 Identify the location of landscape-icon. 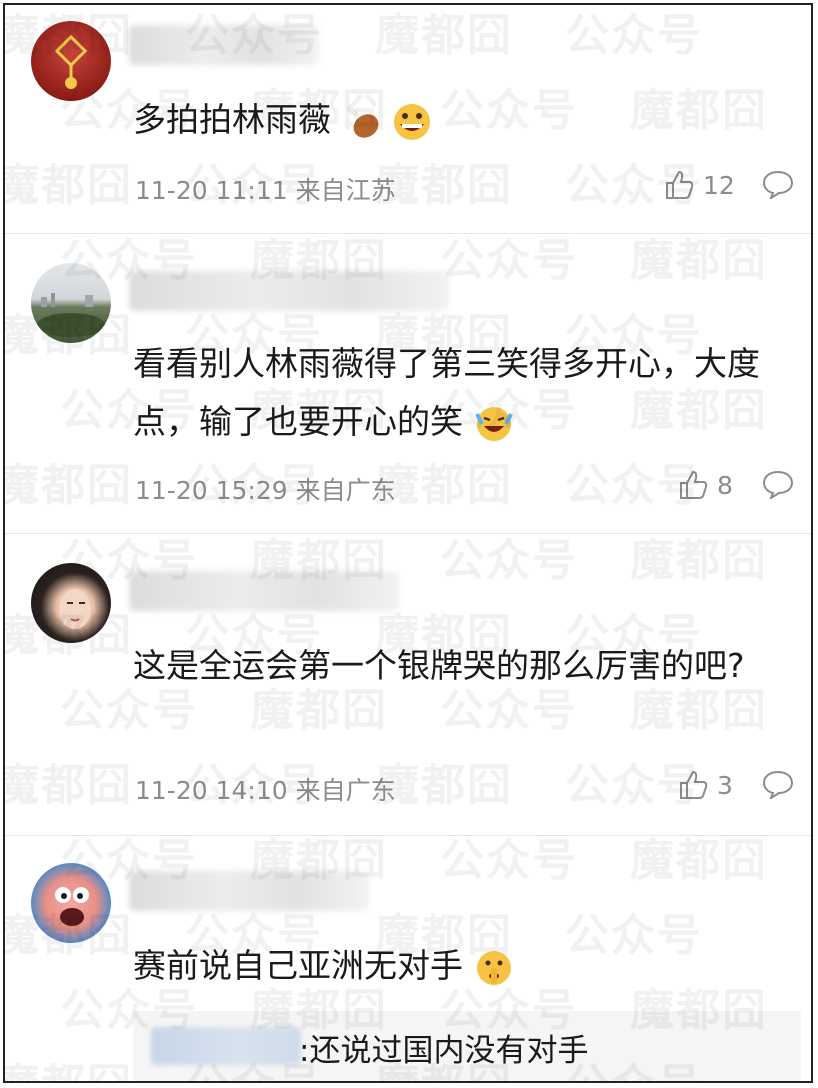
(71, 315).